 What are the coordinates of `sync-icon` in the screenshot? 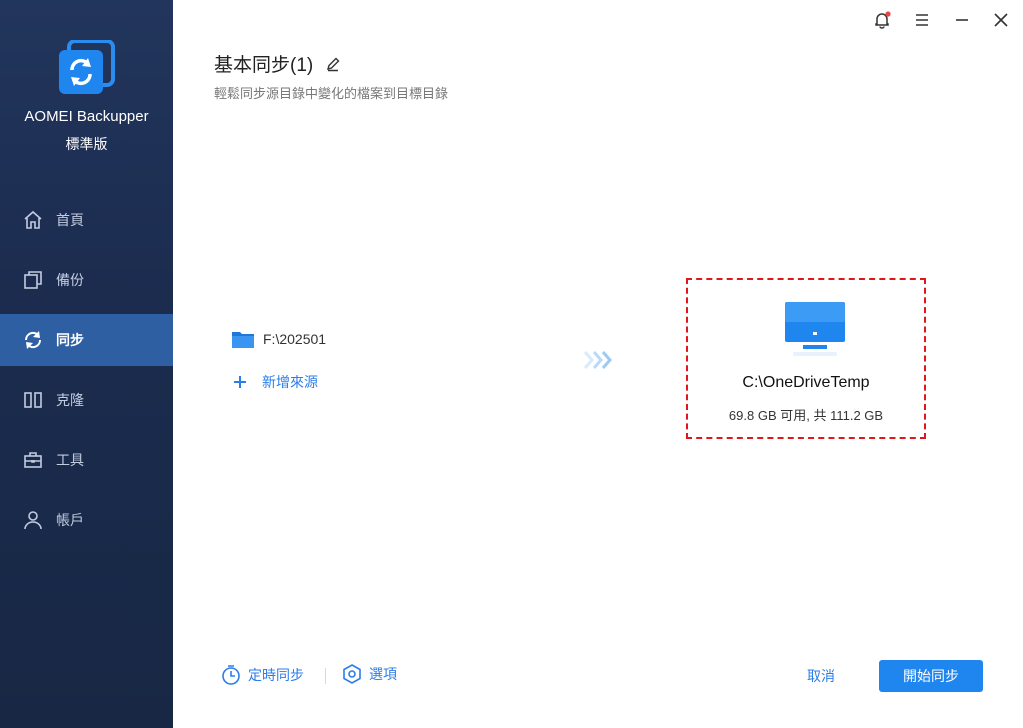 It's located at (33, 340).